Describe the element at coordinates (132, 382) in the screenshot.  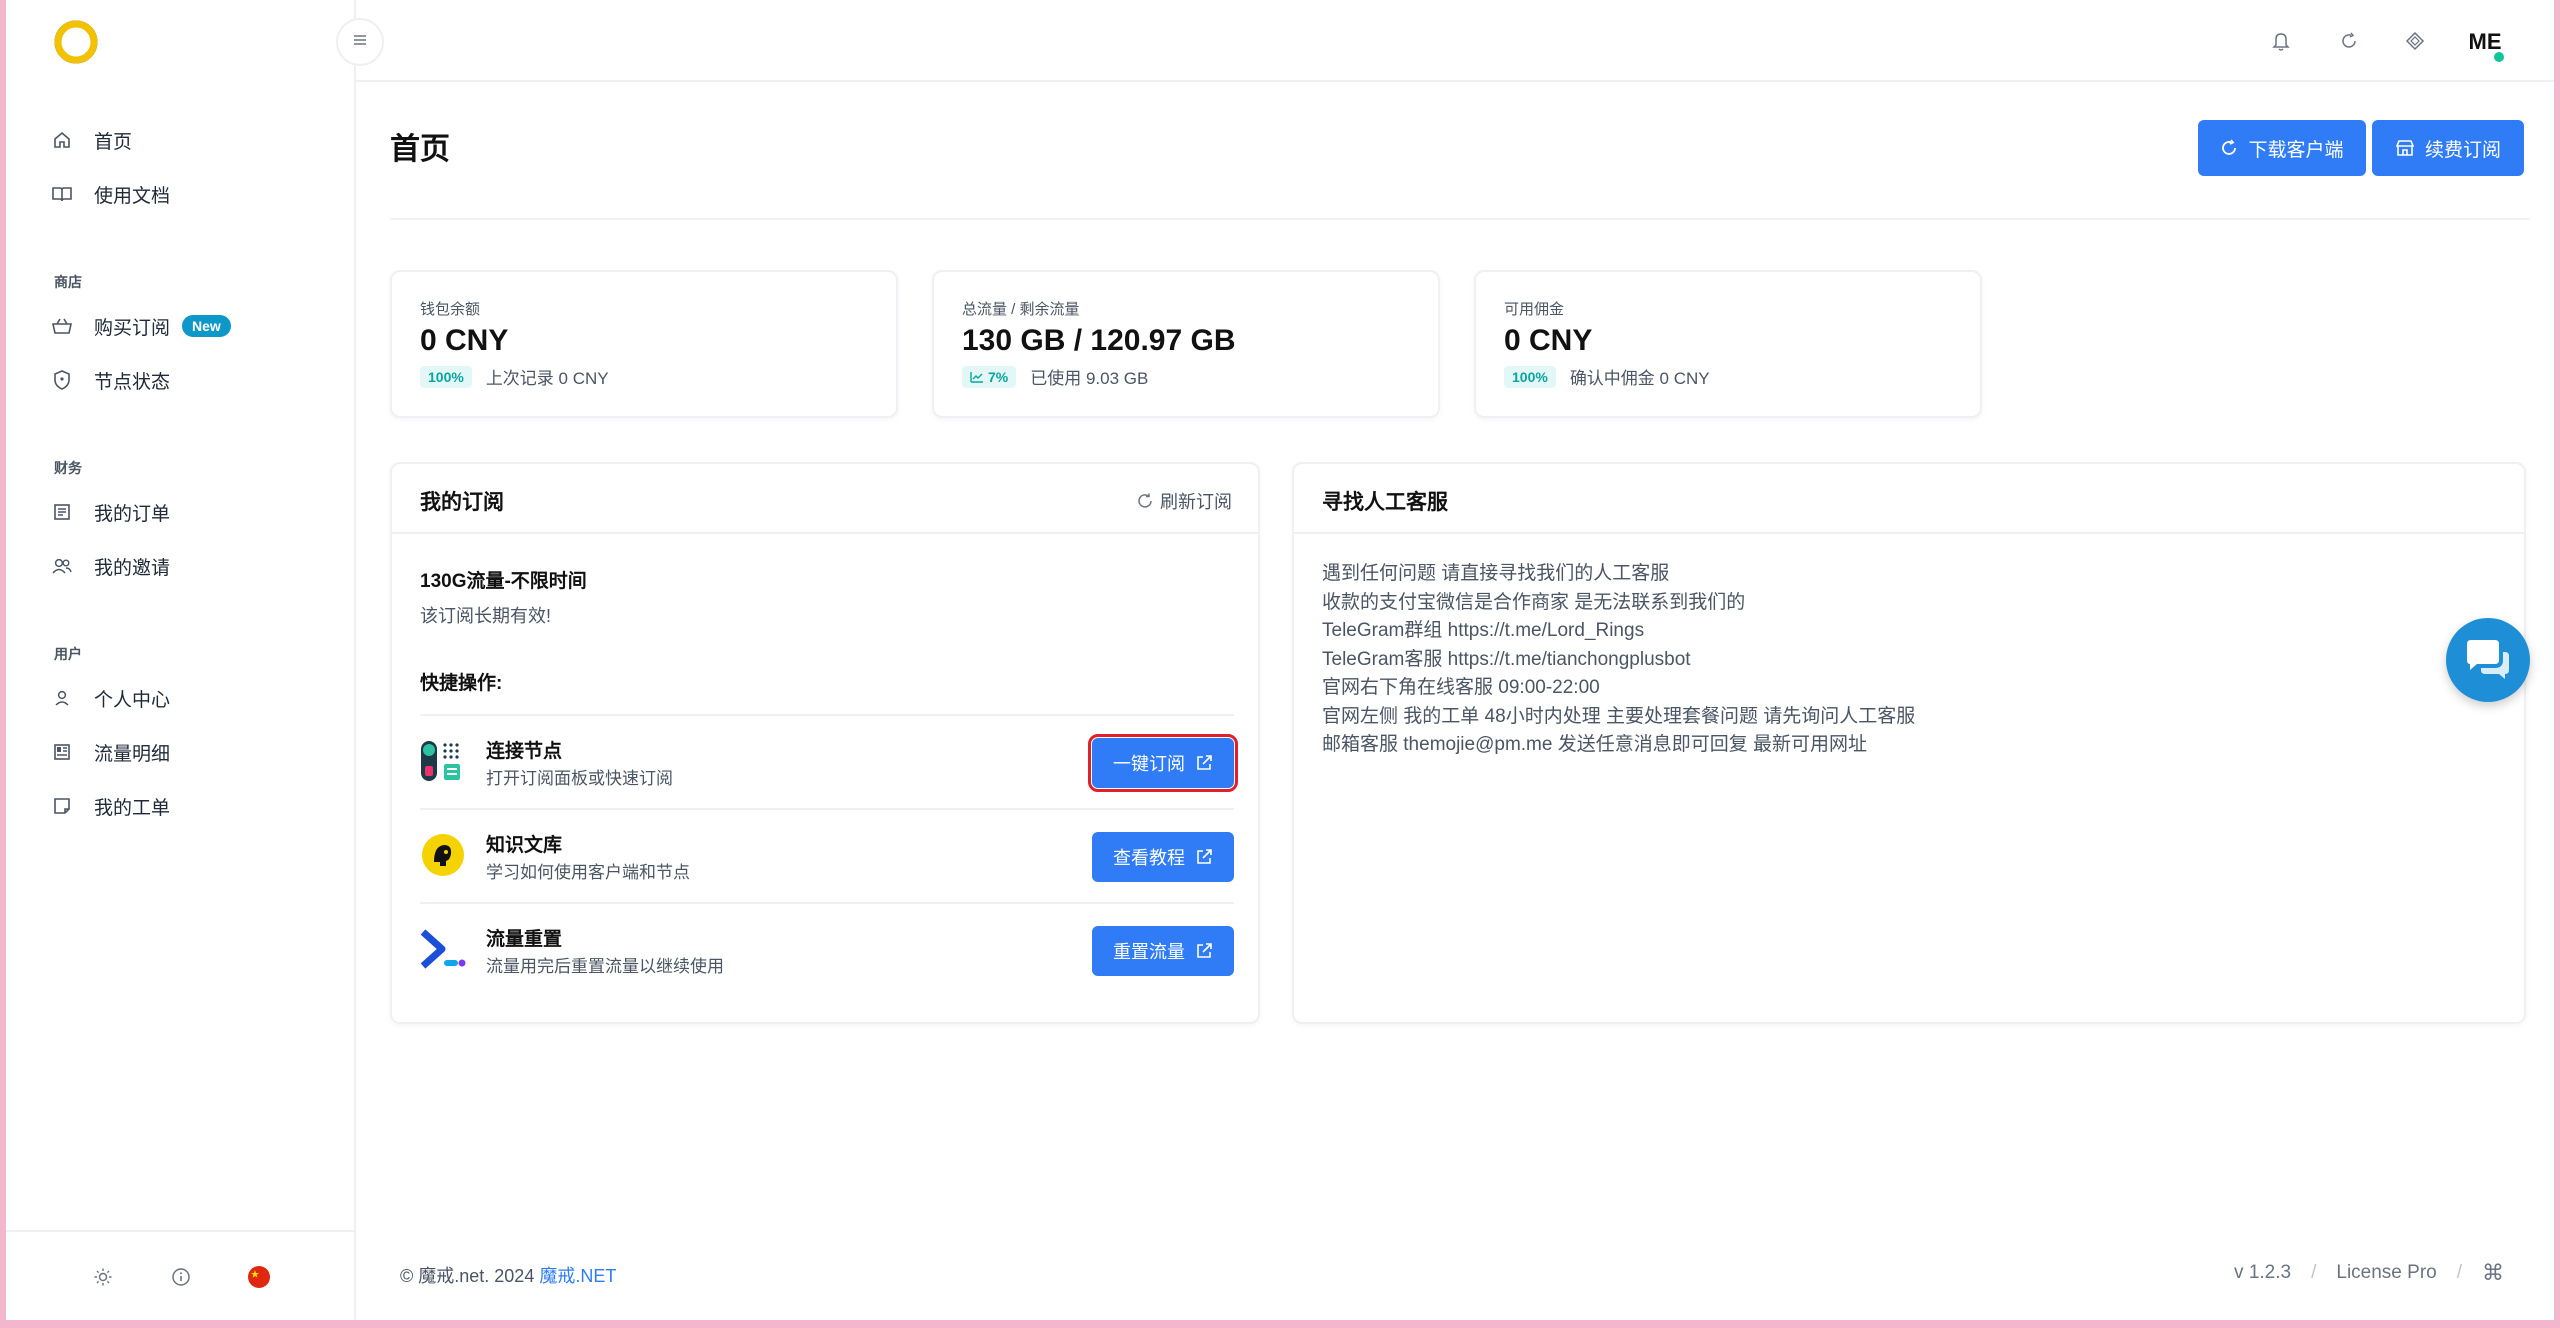
I see `sidebar-item-label: 节点状态` at that location.